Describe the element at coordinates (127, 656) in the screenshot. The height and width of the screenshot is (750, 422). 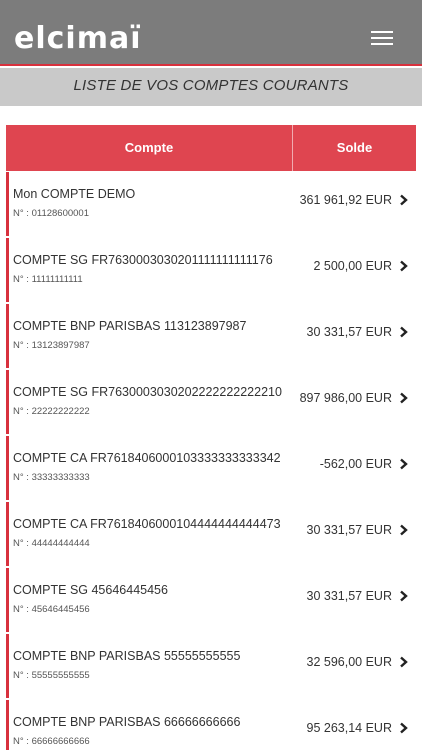
I see `account-name: COMPTE BNP PARISBAS 55555555555` at that location.